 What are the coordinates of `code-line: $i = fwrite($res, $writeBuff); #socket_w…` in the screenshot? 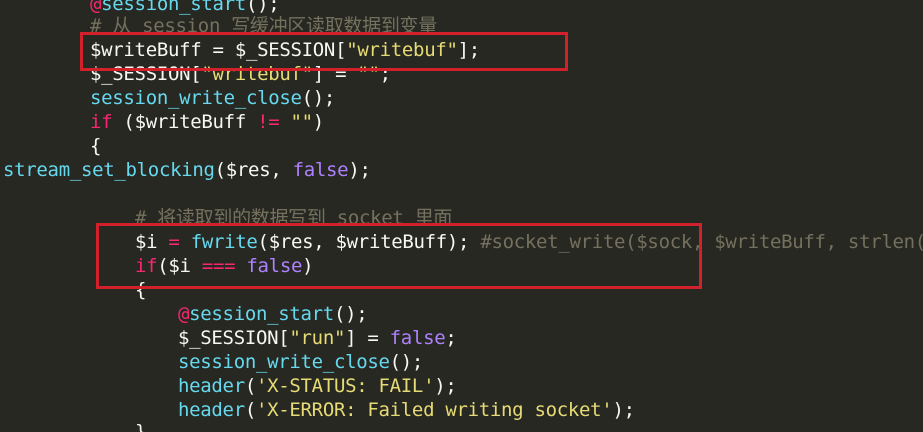 It's located at (529, 242).